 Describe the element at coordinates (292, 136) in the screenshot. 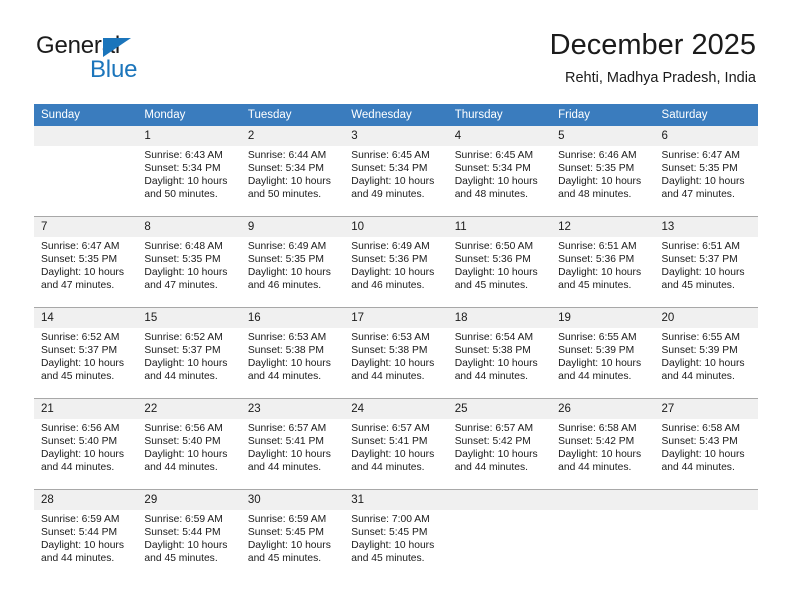

I see `day-number: 2` at that location.